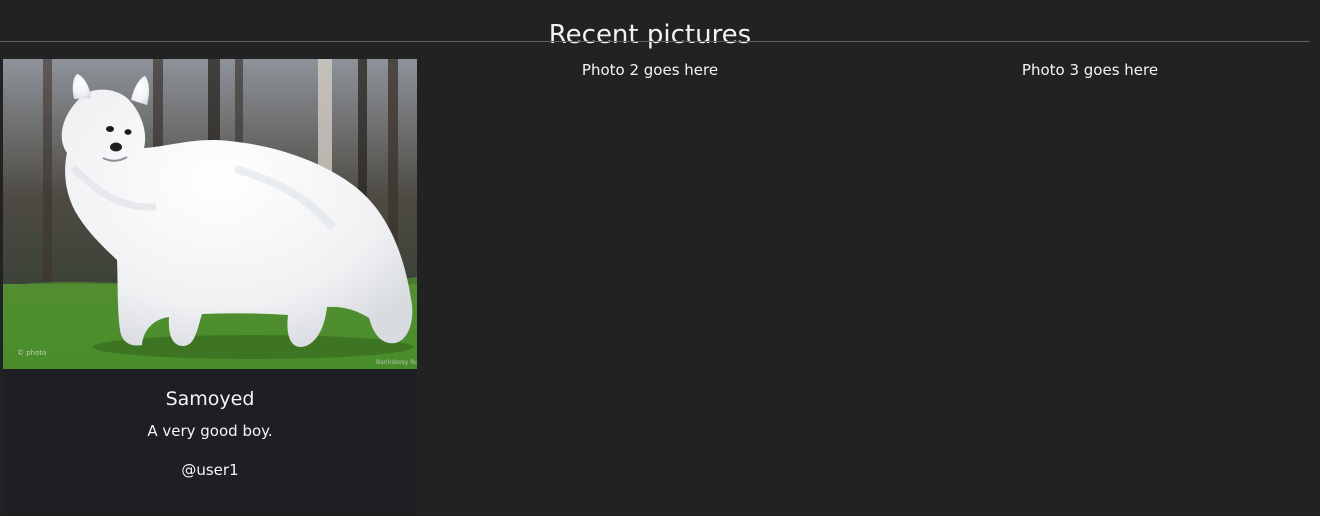 The height and width of the screenshot is (516, 1320). What do you see at coordinates (650, 35) in the screenshot?
I see `page-title: Recent pictures` at bounding box center [650, 35].